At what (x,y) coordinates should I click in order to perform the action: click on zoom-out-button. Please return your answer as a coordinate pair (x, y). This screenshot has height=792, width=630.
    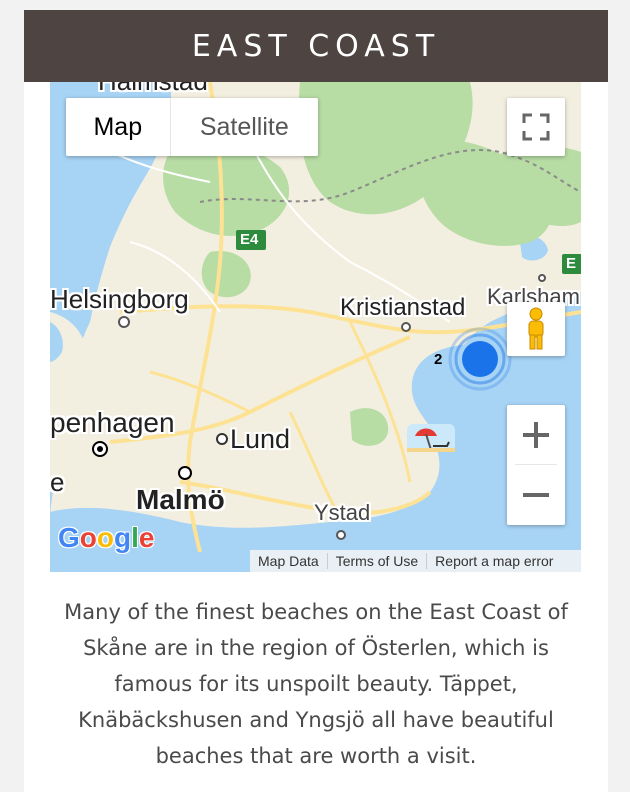
    Looking at the image, I should click on (536, 495).